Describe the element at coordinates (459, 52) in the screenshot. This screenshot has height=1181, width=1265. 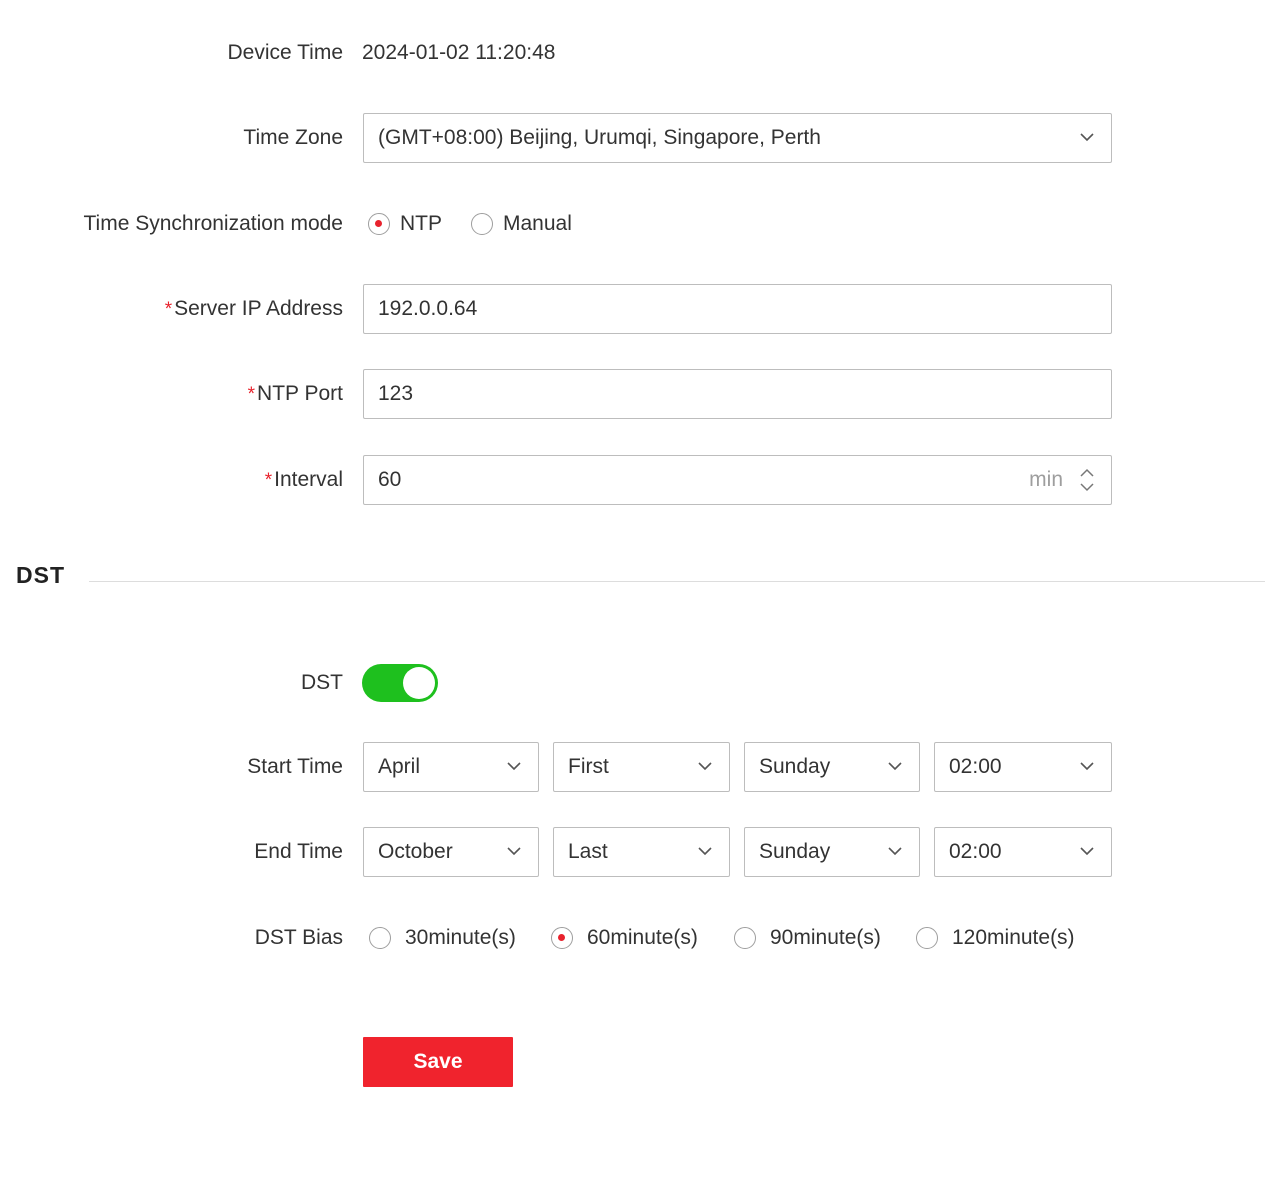
I see `device-time-value: 2024-01-02 11:20:48` at that location.